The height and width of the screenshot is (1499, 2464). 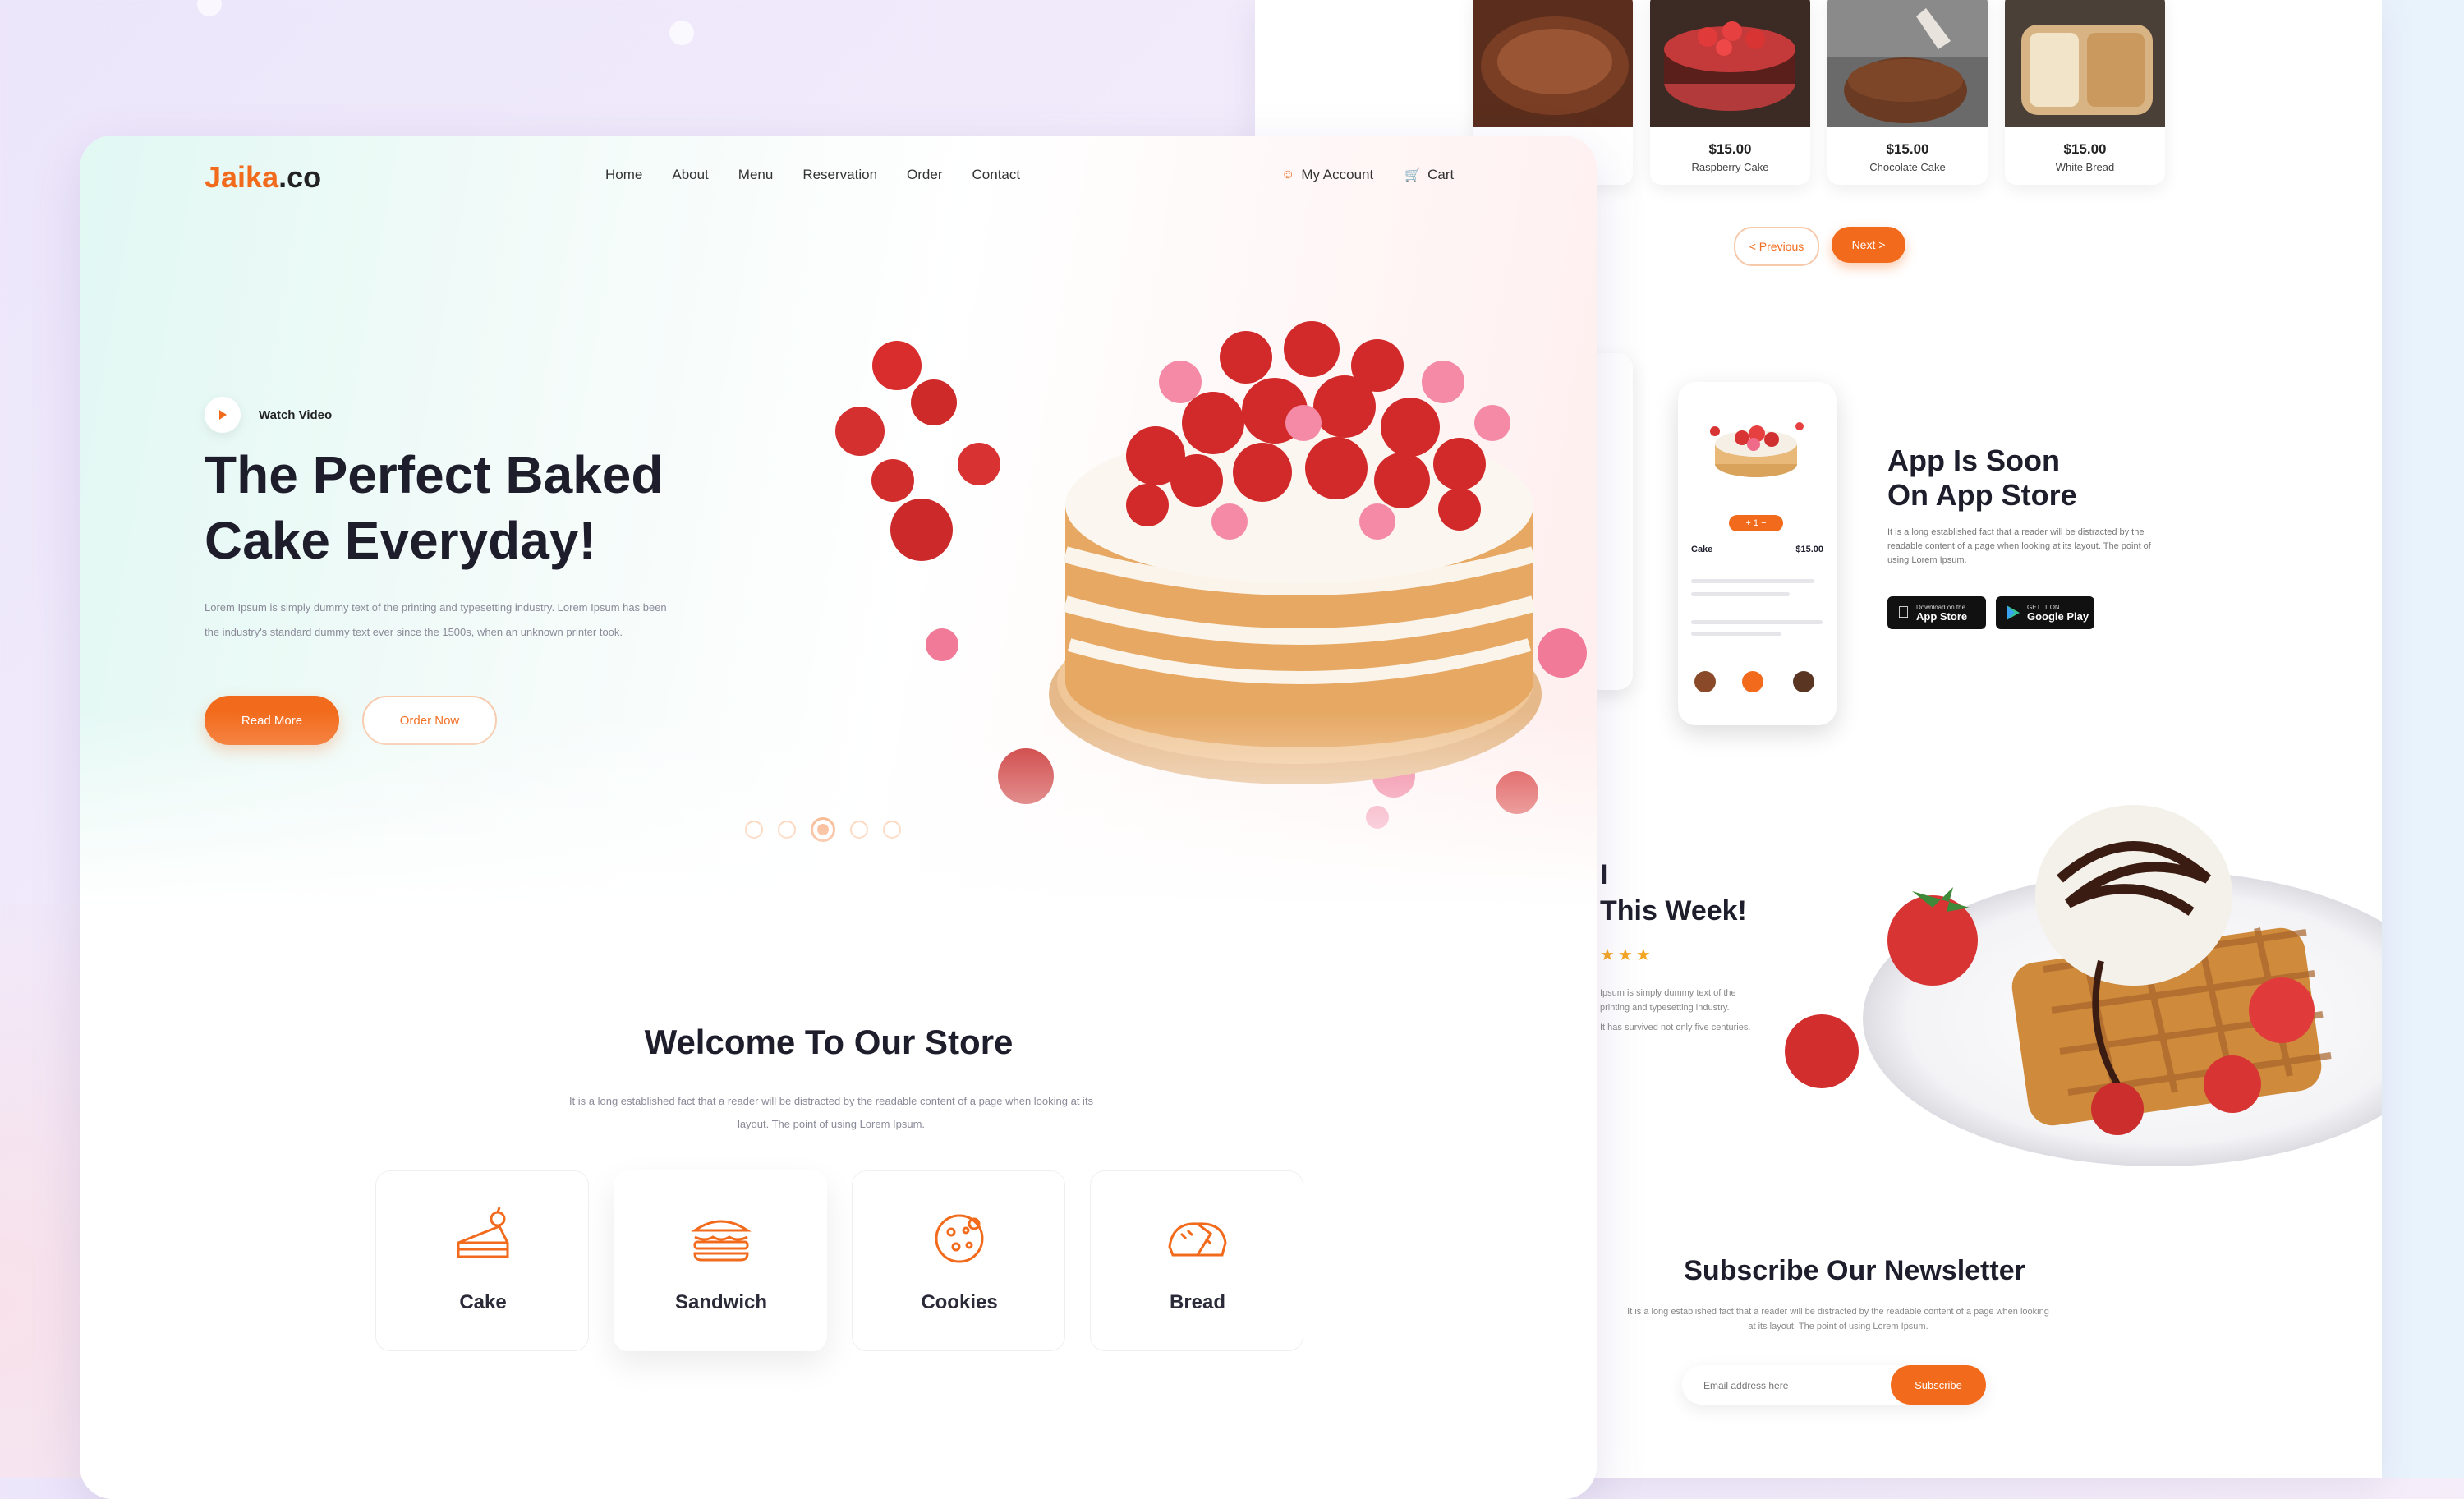 I want to click on app-store-button:  Download on the App Store, so click(x=1936, y=612).